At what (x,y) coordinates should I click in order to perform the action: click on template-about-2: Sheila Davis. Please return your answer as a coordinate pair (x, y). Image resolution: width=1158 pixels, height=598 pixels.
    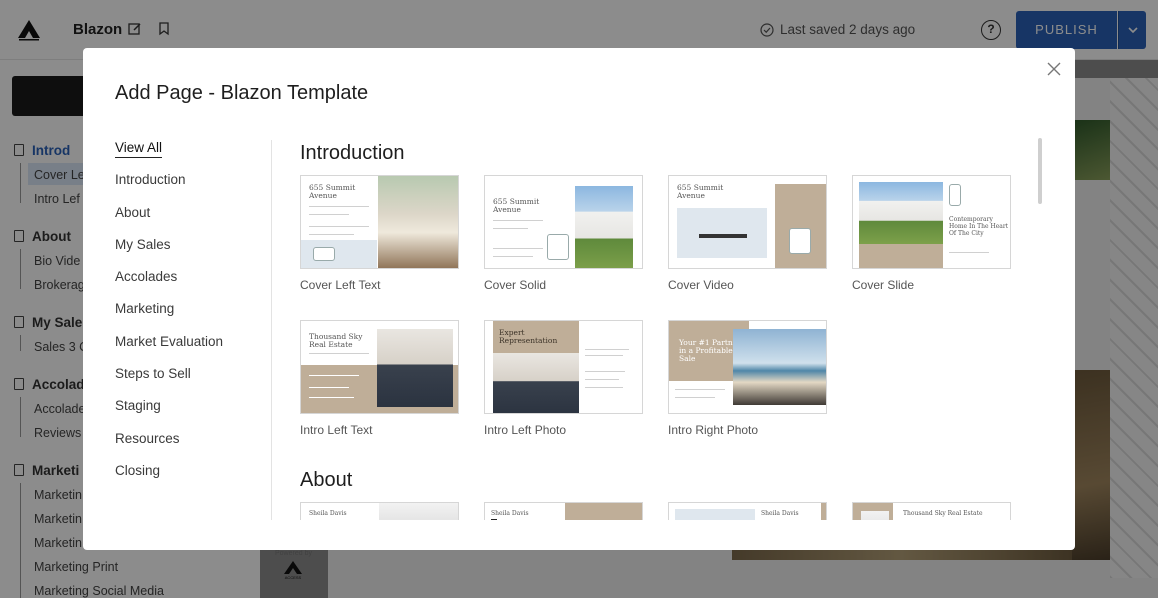
    Looking at the image, I should click on (563, 511).